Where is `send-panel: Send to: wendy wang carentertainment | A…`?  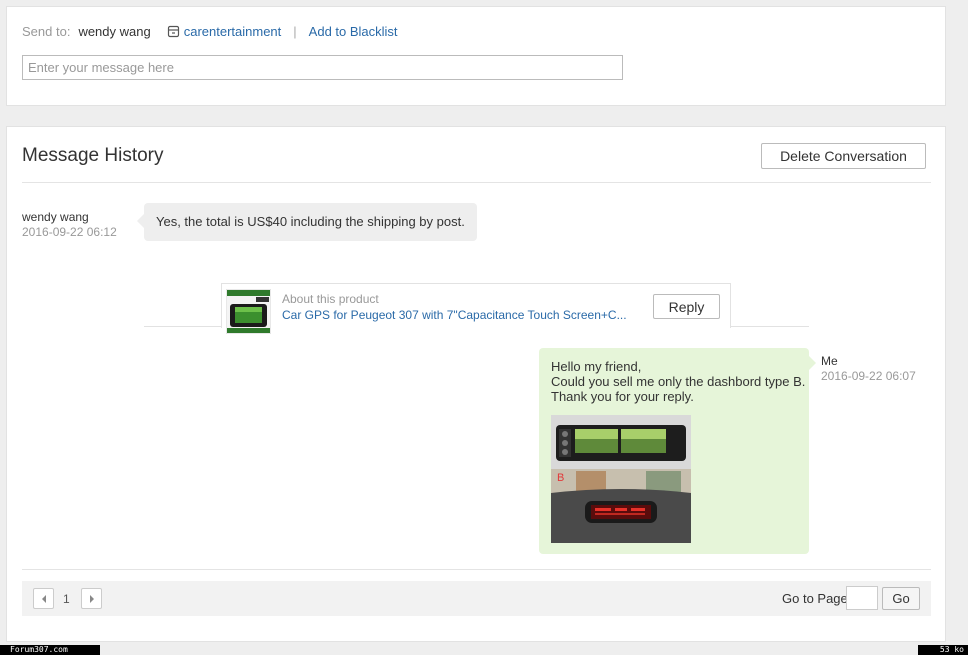 send-panel: Send to: wendy wang carentertainment | A… is located at coordinates (476, 56).